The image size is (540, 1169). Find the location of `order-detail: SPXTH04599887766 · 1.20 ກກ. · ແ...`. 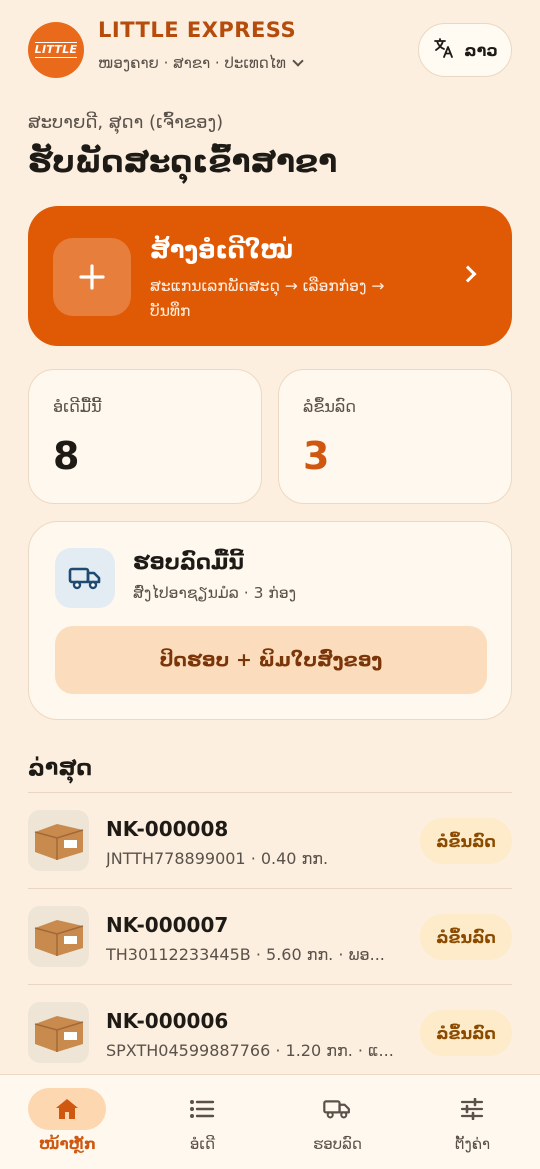

order-detail: SPXTH04599887766 · 1.20 ກກ. · ແ... is located at coordinates (250, 1050).